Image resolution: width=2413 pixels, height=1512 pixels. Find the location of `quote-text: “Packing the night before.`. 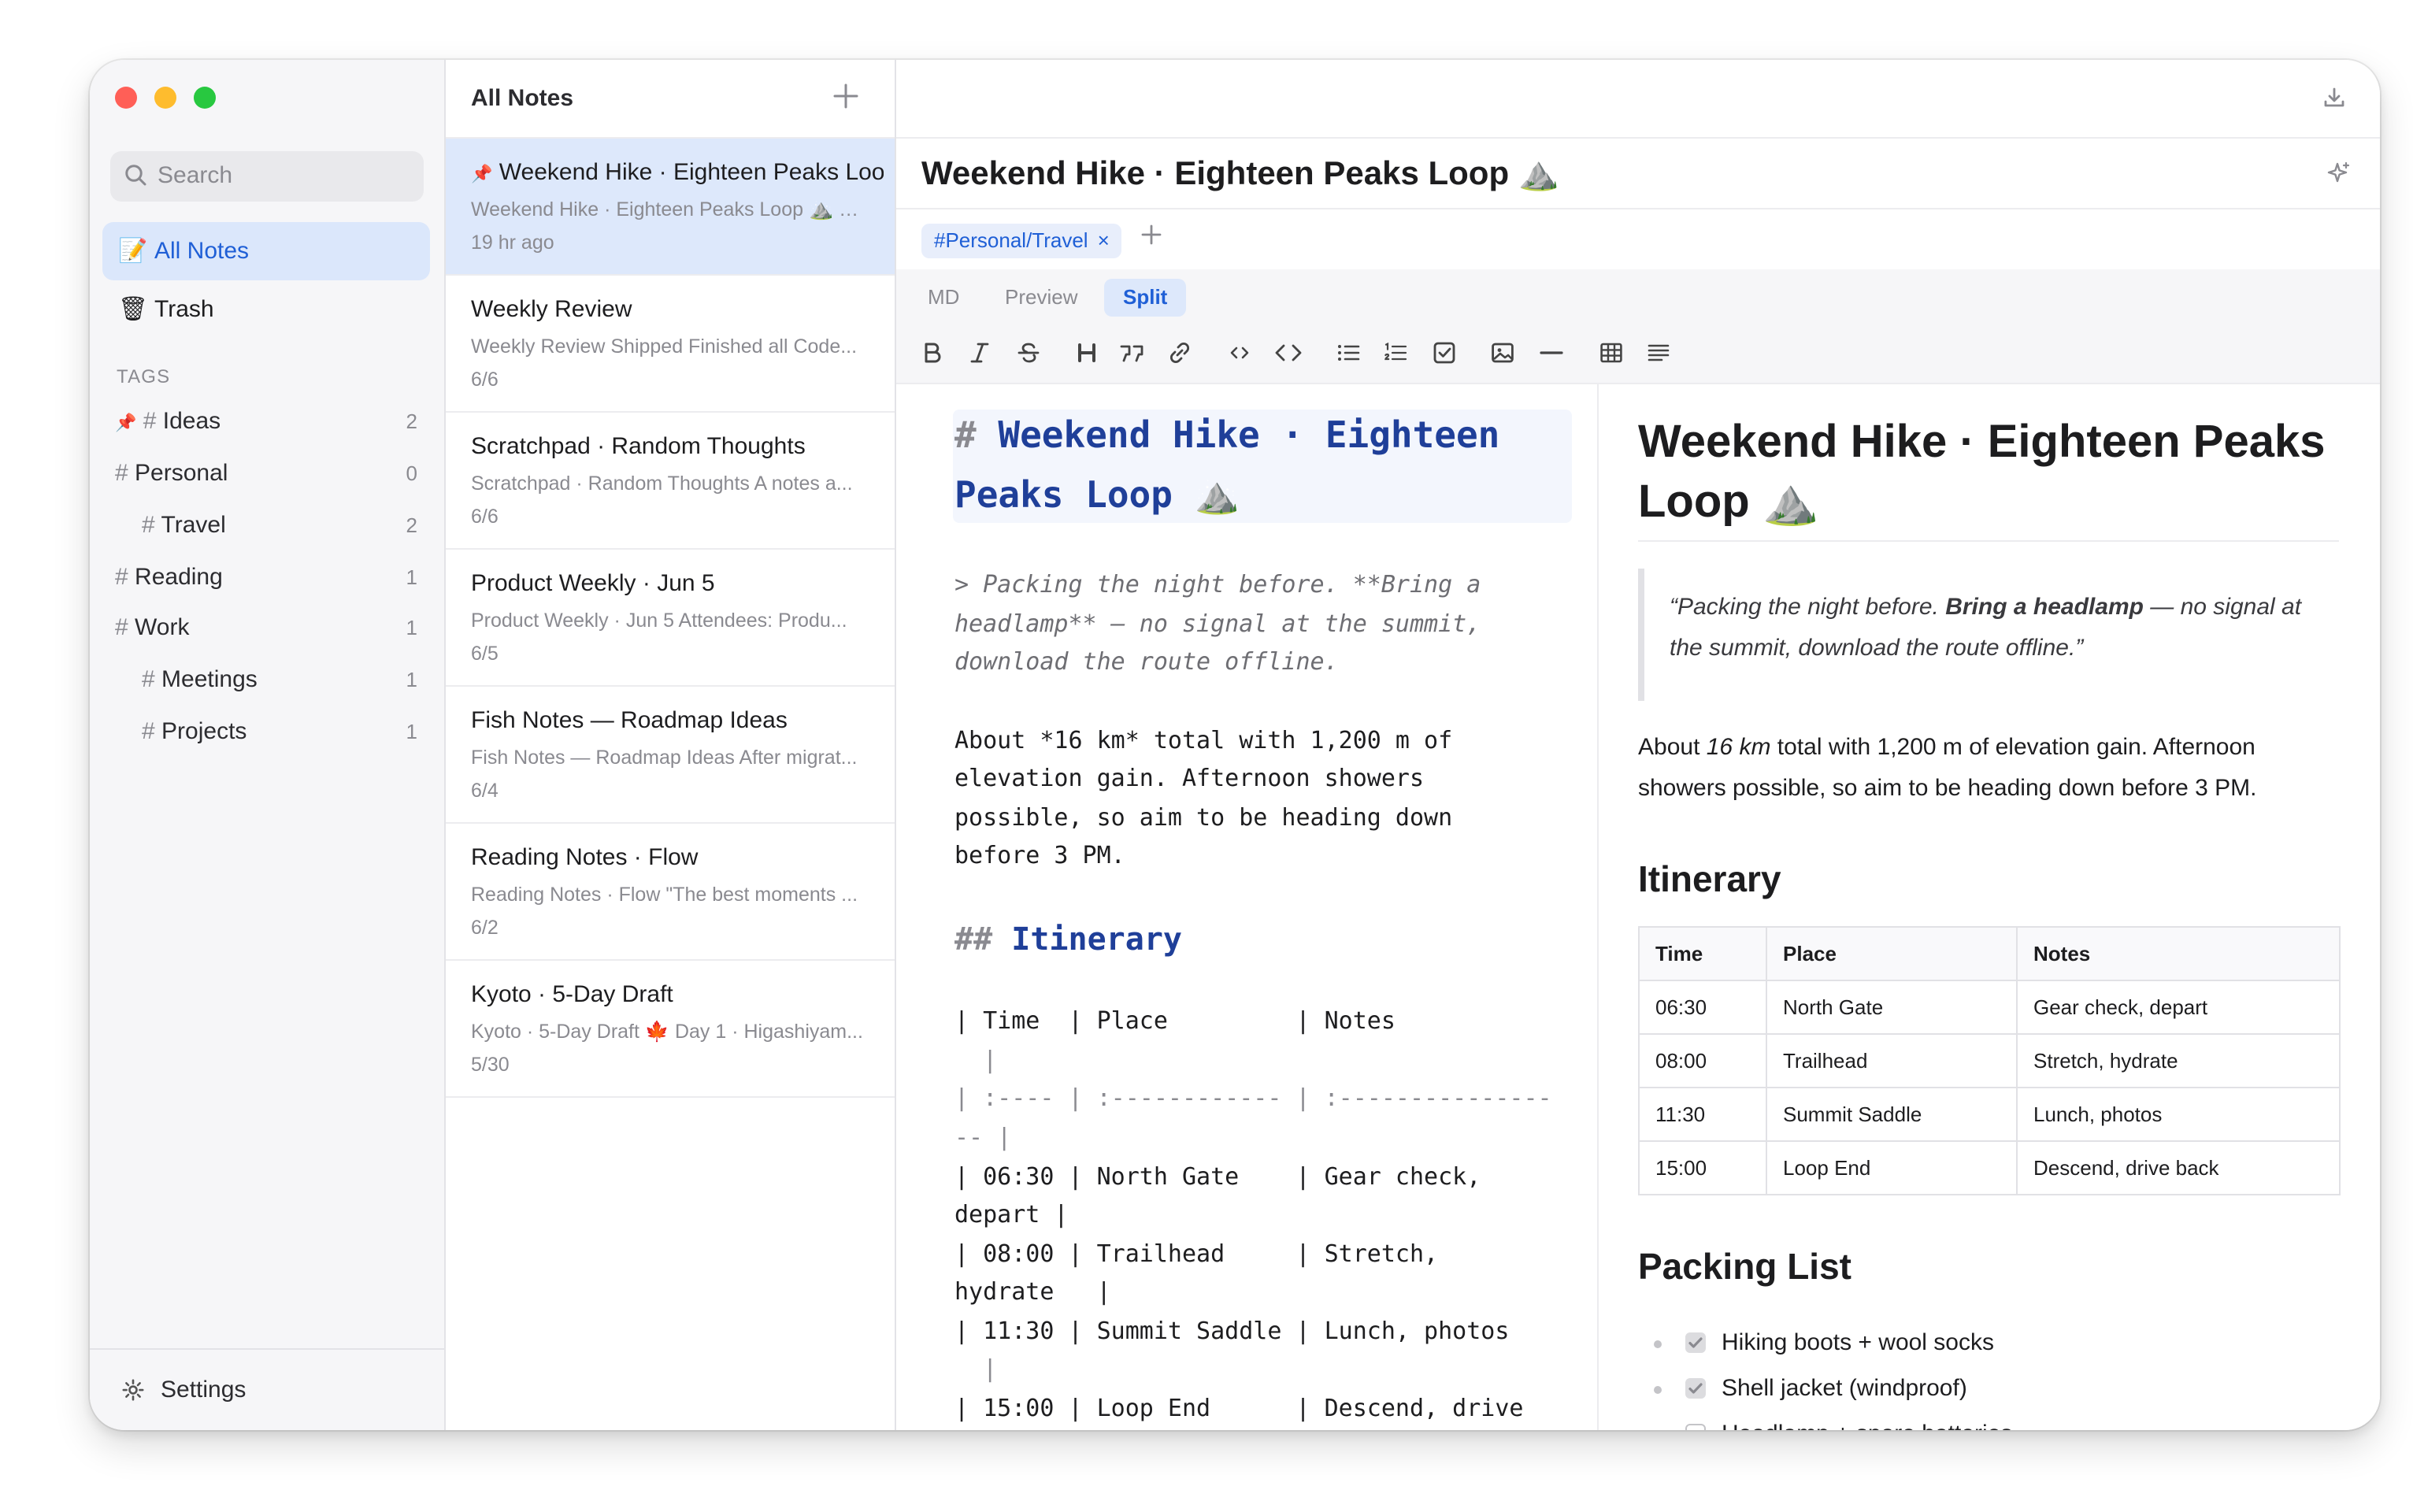

quote-text: “Packing the night before. is located at coordinates (1808, 607).